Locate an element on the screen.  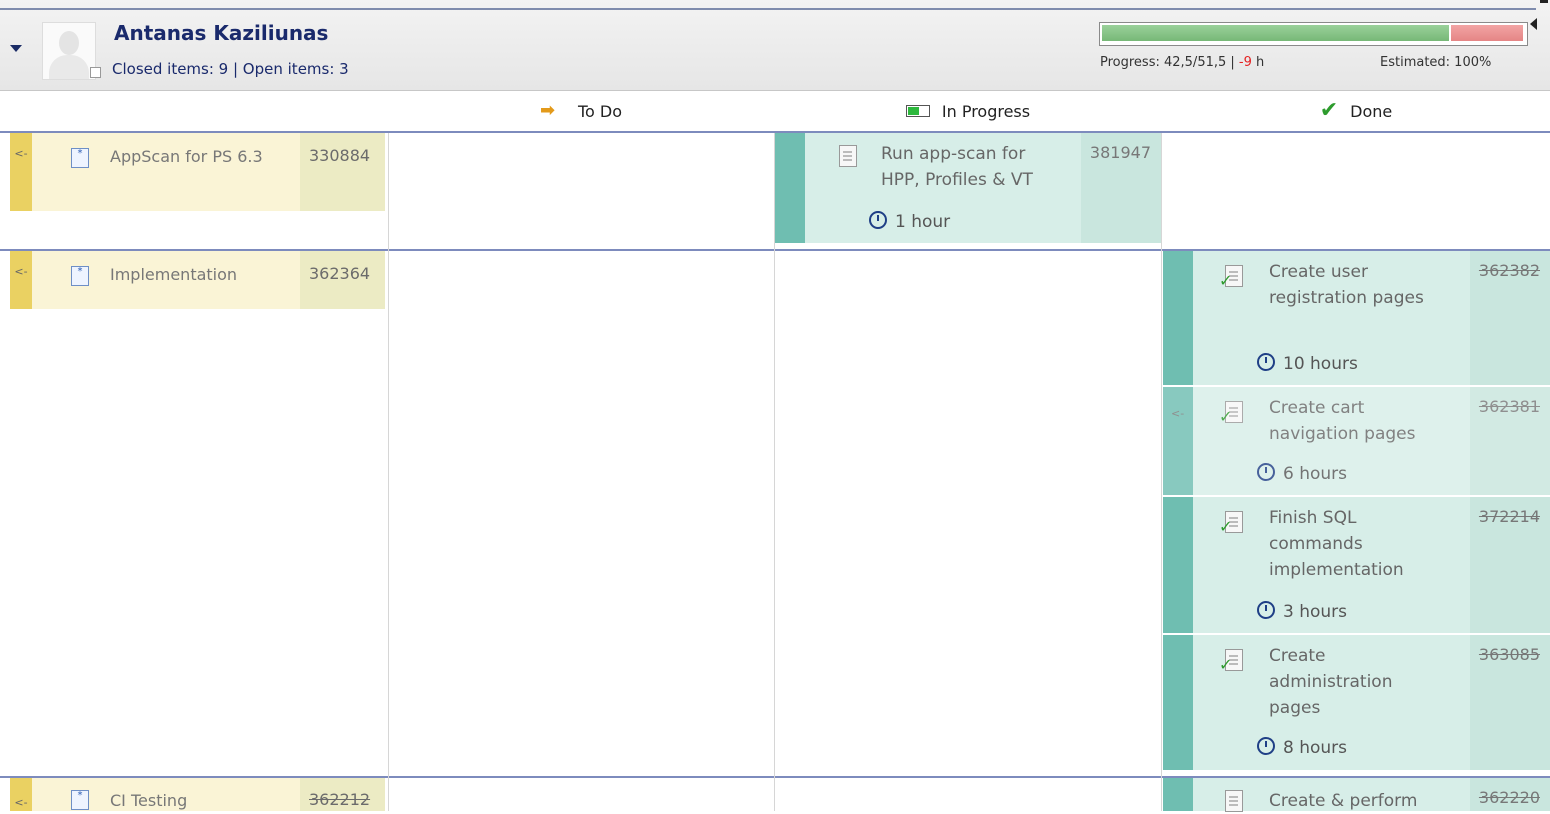
column-label: To Do is located at coordinates (600, 111).